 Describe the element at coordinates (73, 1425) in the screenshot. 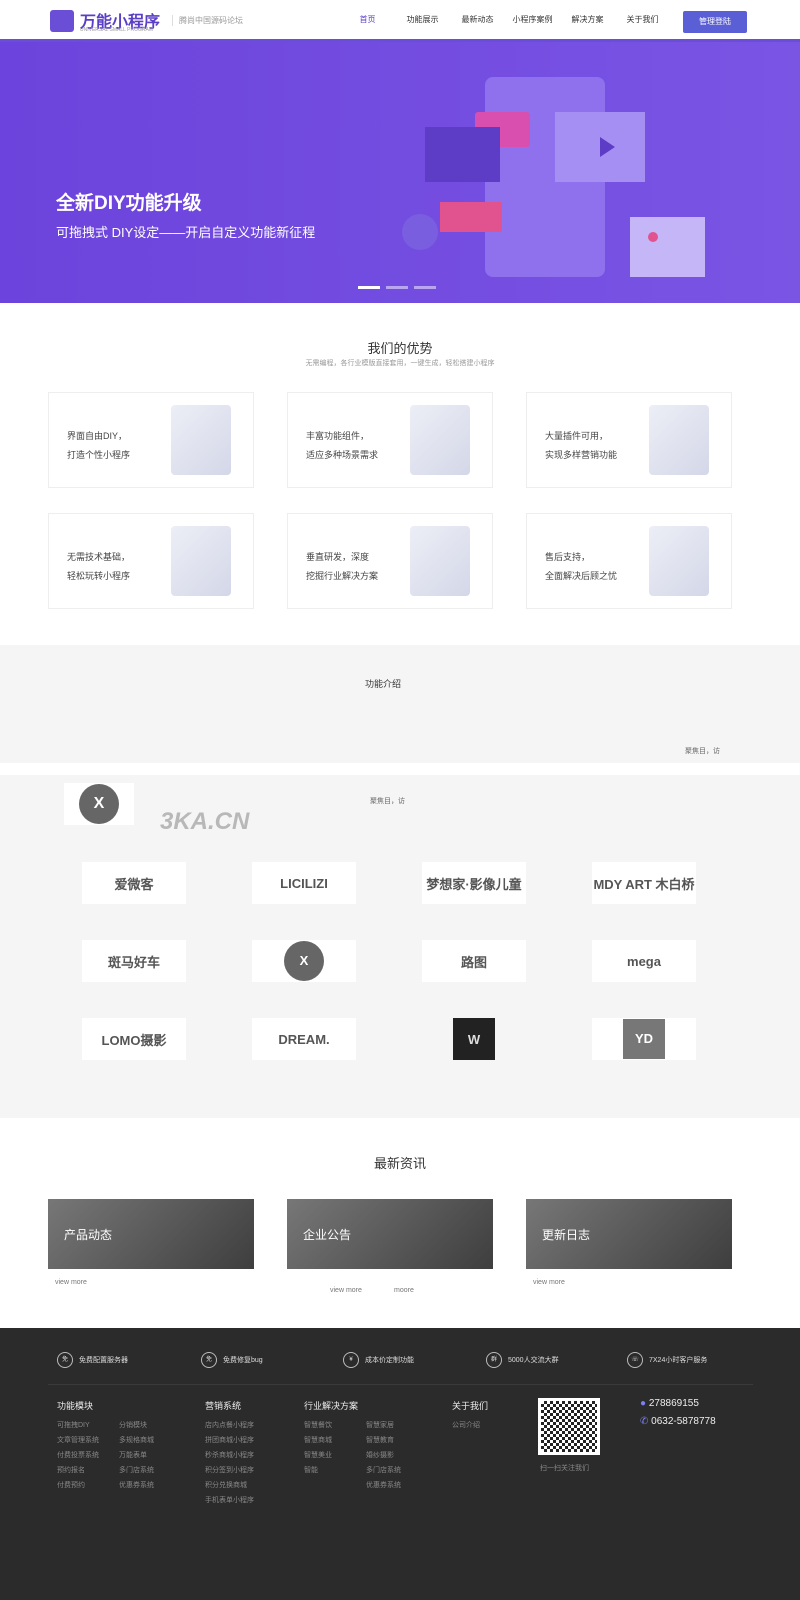

I see `footer-link: 可拖拽DIY` at that location.